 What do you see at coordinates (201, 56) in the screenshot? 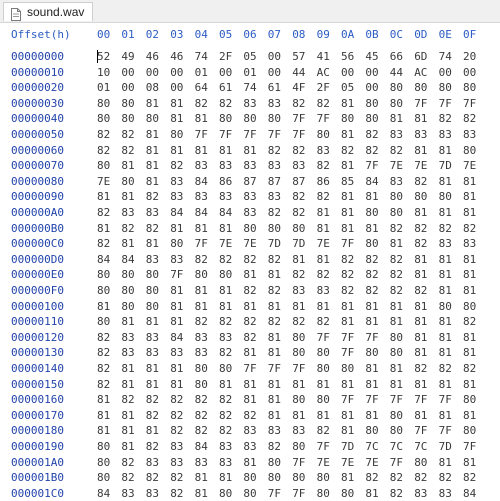
I see `hex-byte: 74` at bounding box center [201, 56].